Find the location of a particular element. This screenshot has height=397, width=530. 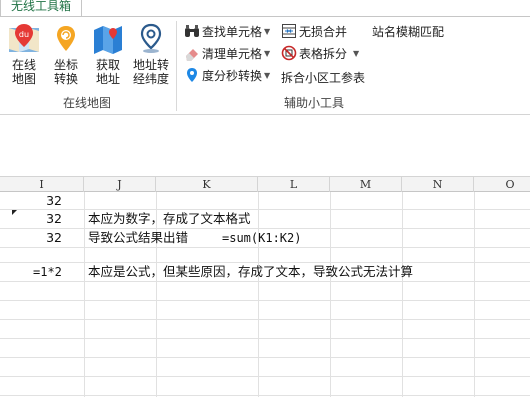

coordinate-pin-icon is located at coordinates (66, 38).